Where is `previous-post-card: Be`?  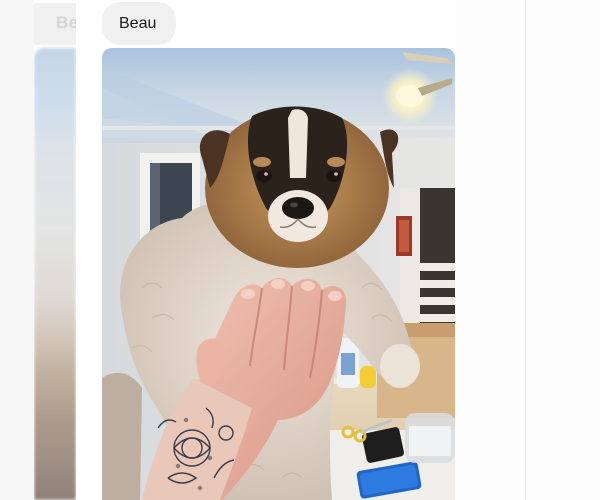
previous-post-card: Be is located at coordinates (55, 250).